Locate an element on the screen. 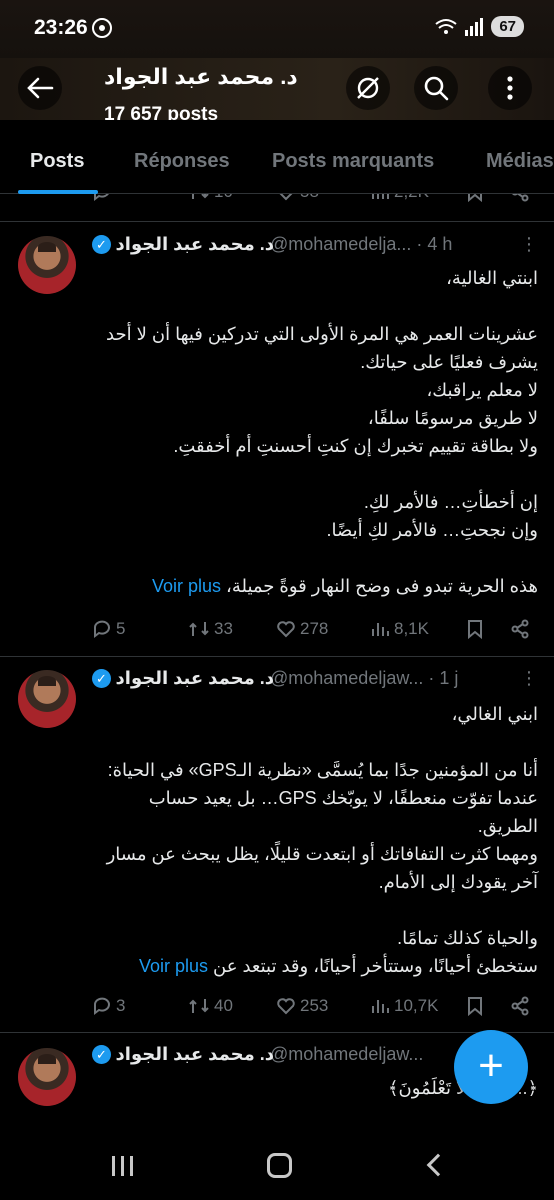 The image size is (554, 1200). like-button: 278 is located at coordinates (302, 629).